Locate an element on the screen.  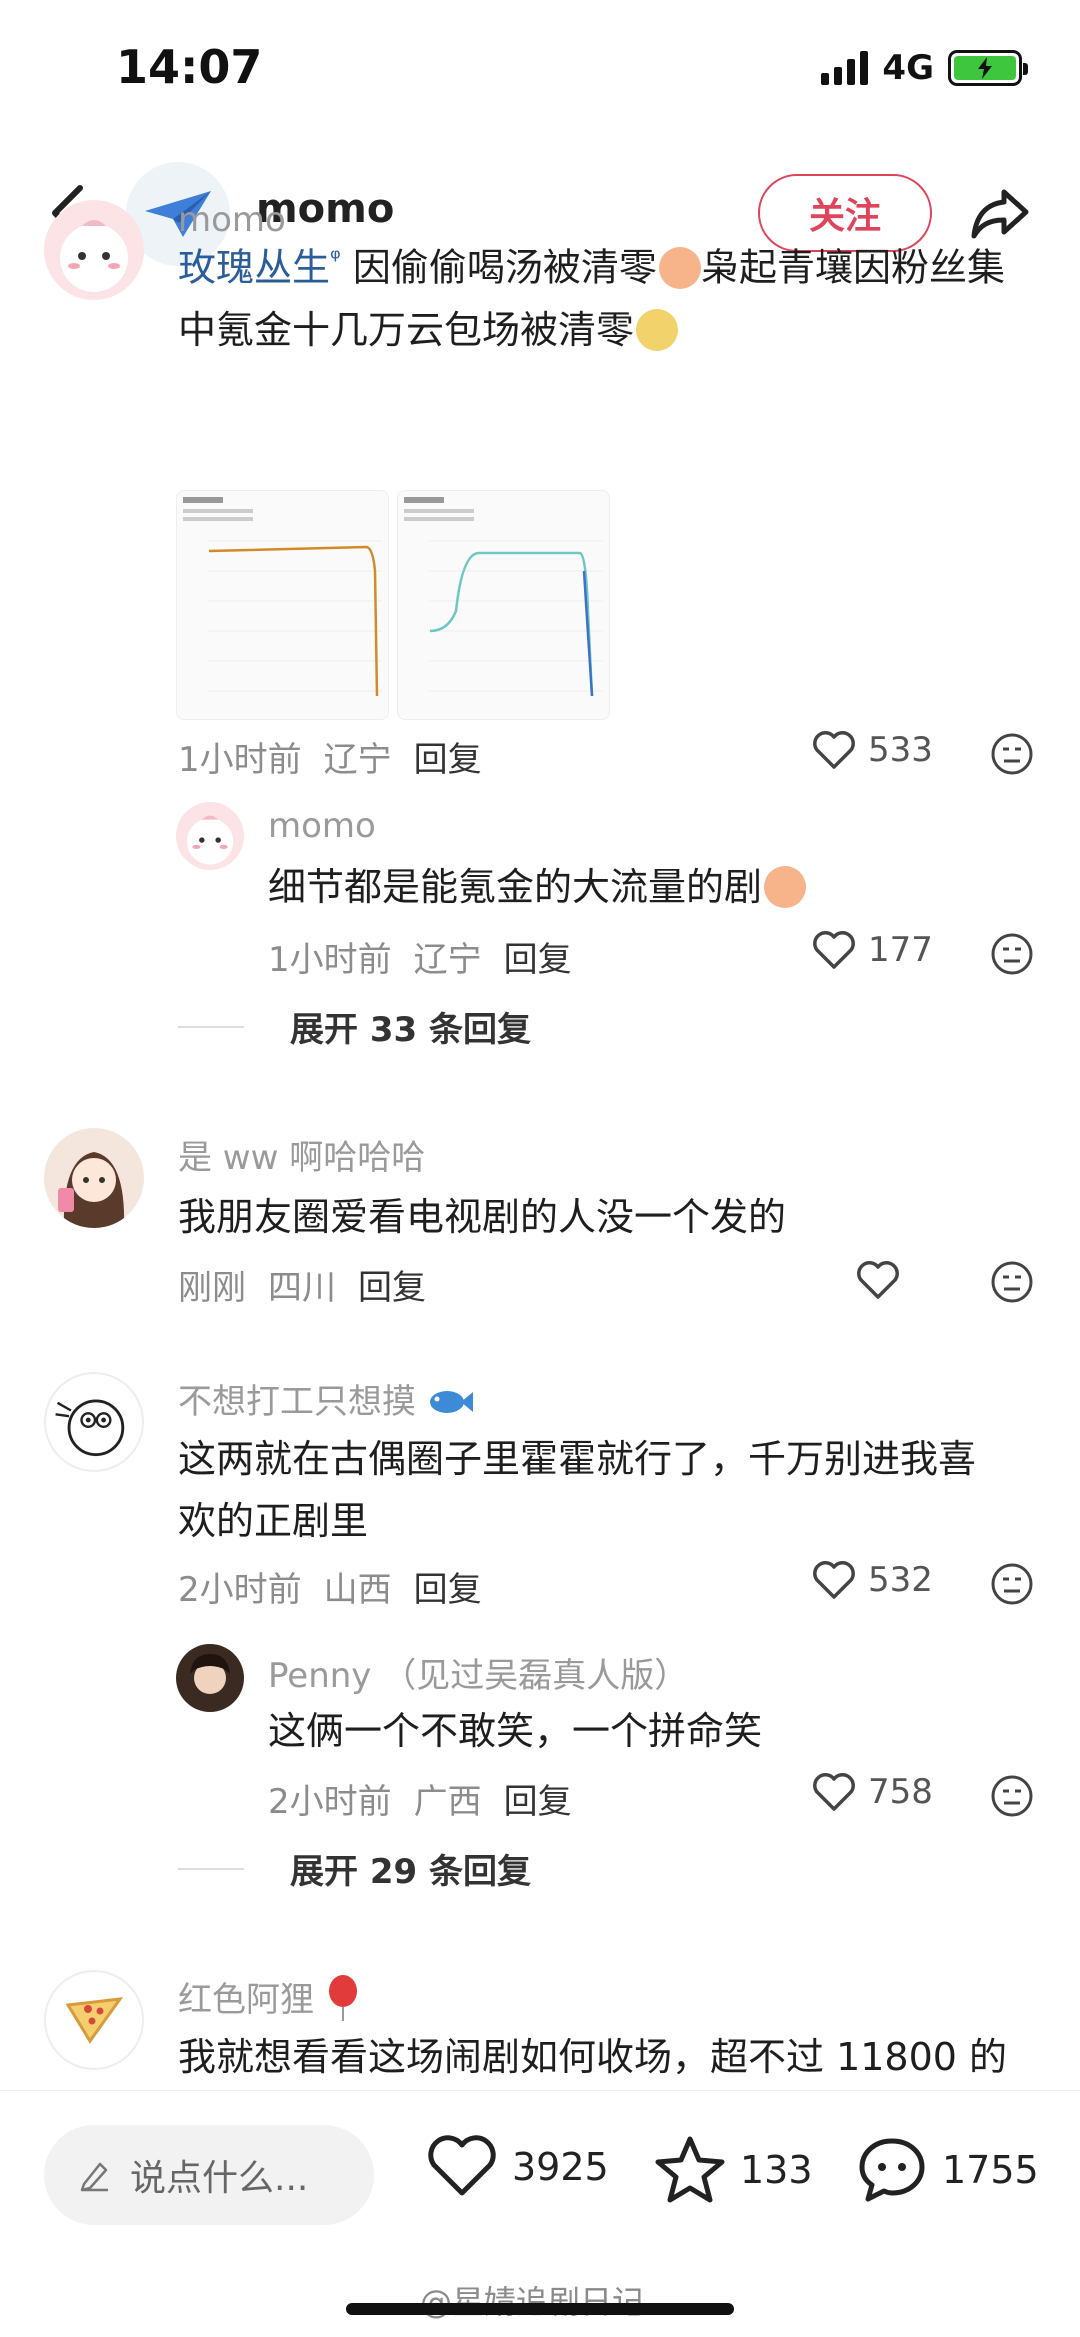
like-count: 3925 is located at coordinates (560, 2167).